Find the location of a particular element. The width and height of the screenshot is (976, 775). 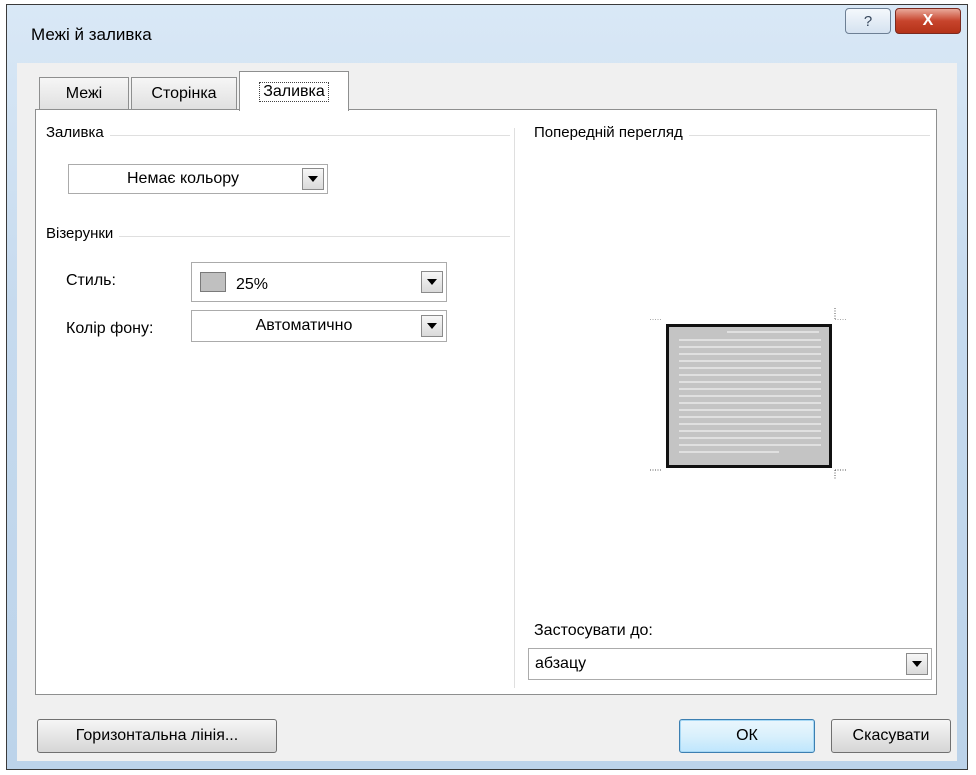

ok-button: ОК is located at coordinates (747, 736).